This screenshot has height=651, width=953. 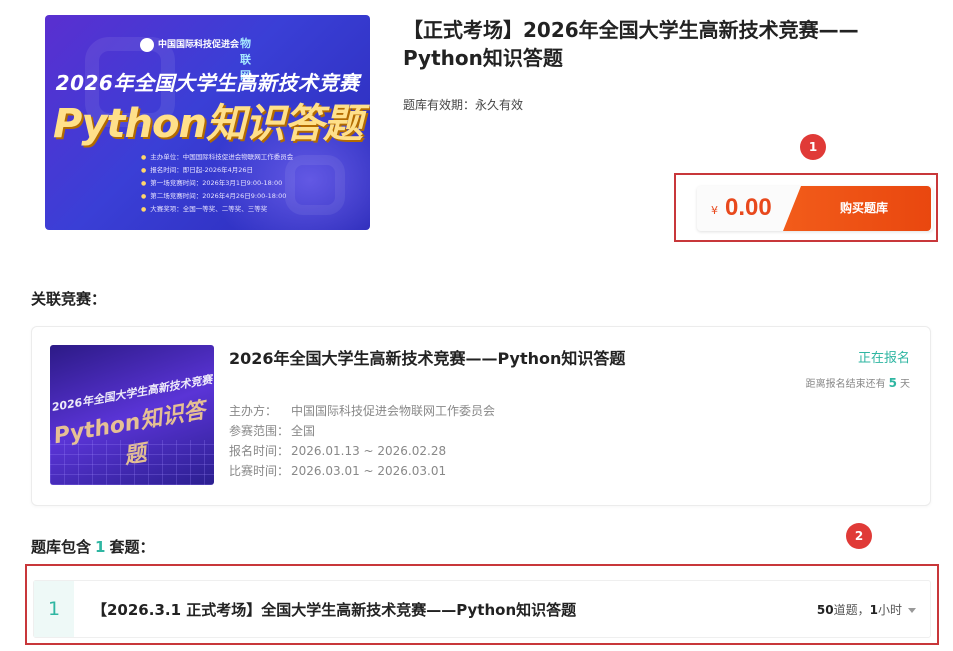 What do you see at coordinates (217, 157) in the screenshot?
I see `cover-info-item: 主办单位：中国国际科技促进会物联网工作委员会` at bounding box center [217, 157].